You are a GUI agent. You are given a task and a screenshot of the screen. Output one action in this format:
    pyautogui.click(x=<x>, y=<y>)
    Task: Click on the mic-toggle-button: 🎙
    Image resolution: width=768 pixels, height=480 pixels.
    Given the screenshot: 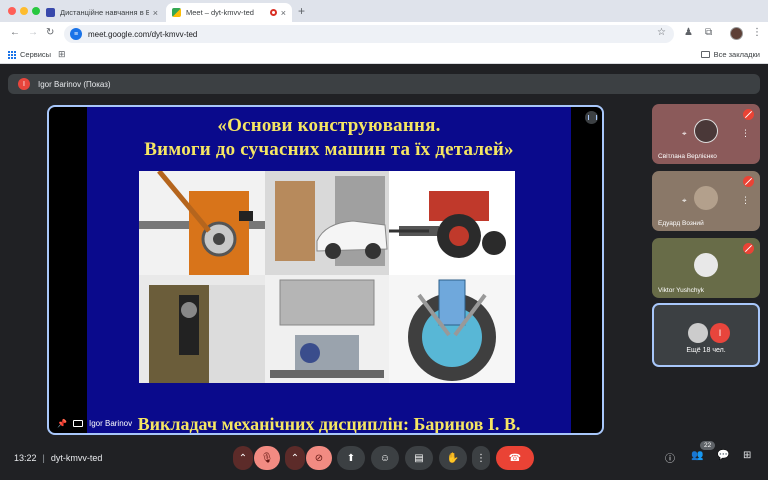 What is the action you would take?
    pyautogui.click(x=267, y=458)
    